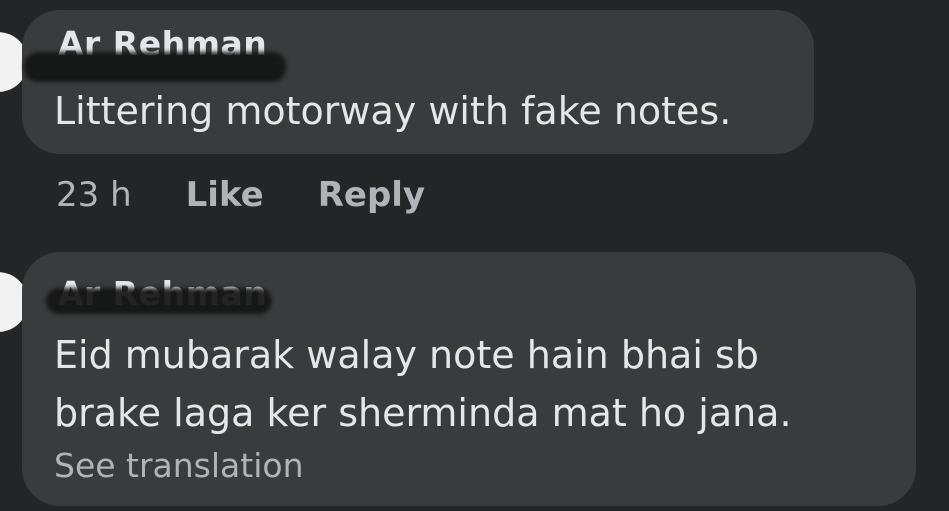  Describe the element at coordinates (94, 195) in the screenshot. I see `comment-timestamp: 23 h` at that location.